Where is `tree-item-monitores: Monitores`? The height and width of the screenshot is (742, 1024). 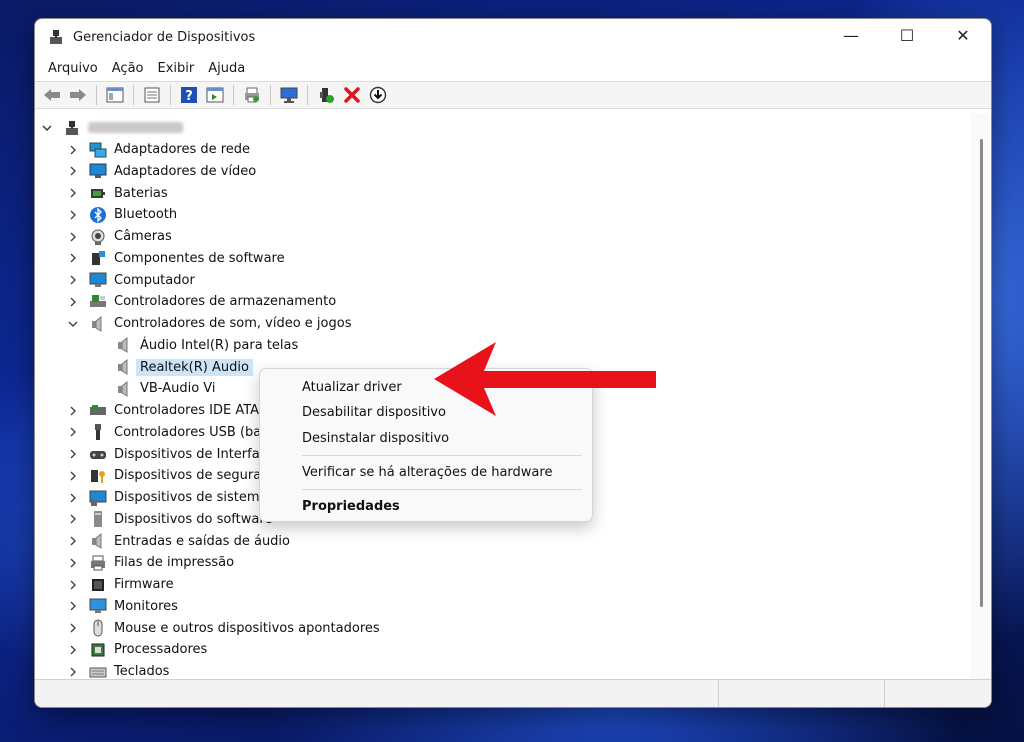
tree-item-monitores: Monitores is located at coordinates (122, 606).